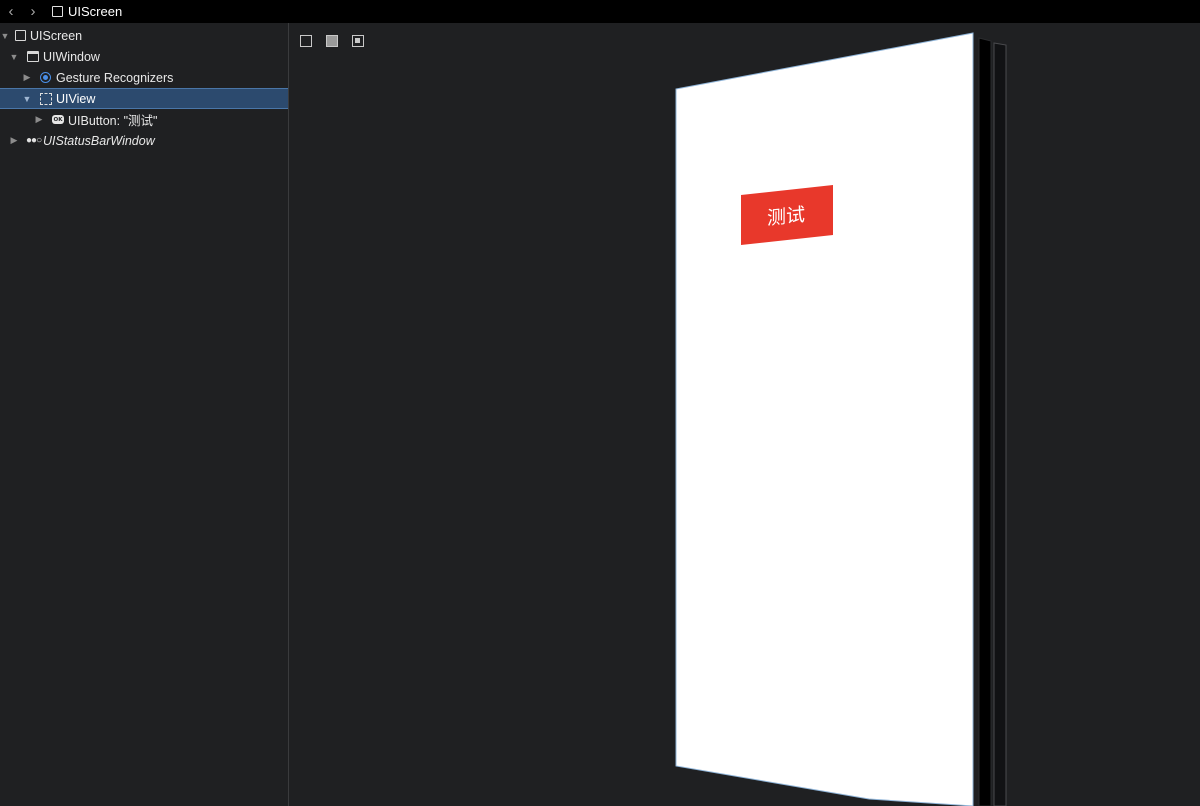  I want to click on hierarchy-label: UIView, so click(76, 98).